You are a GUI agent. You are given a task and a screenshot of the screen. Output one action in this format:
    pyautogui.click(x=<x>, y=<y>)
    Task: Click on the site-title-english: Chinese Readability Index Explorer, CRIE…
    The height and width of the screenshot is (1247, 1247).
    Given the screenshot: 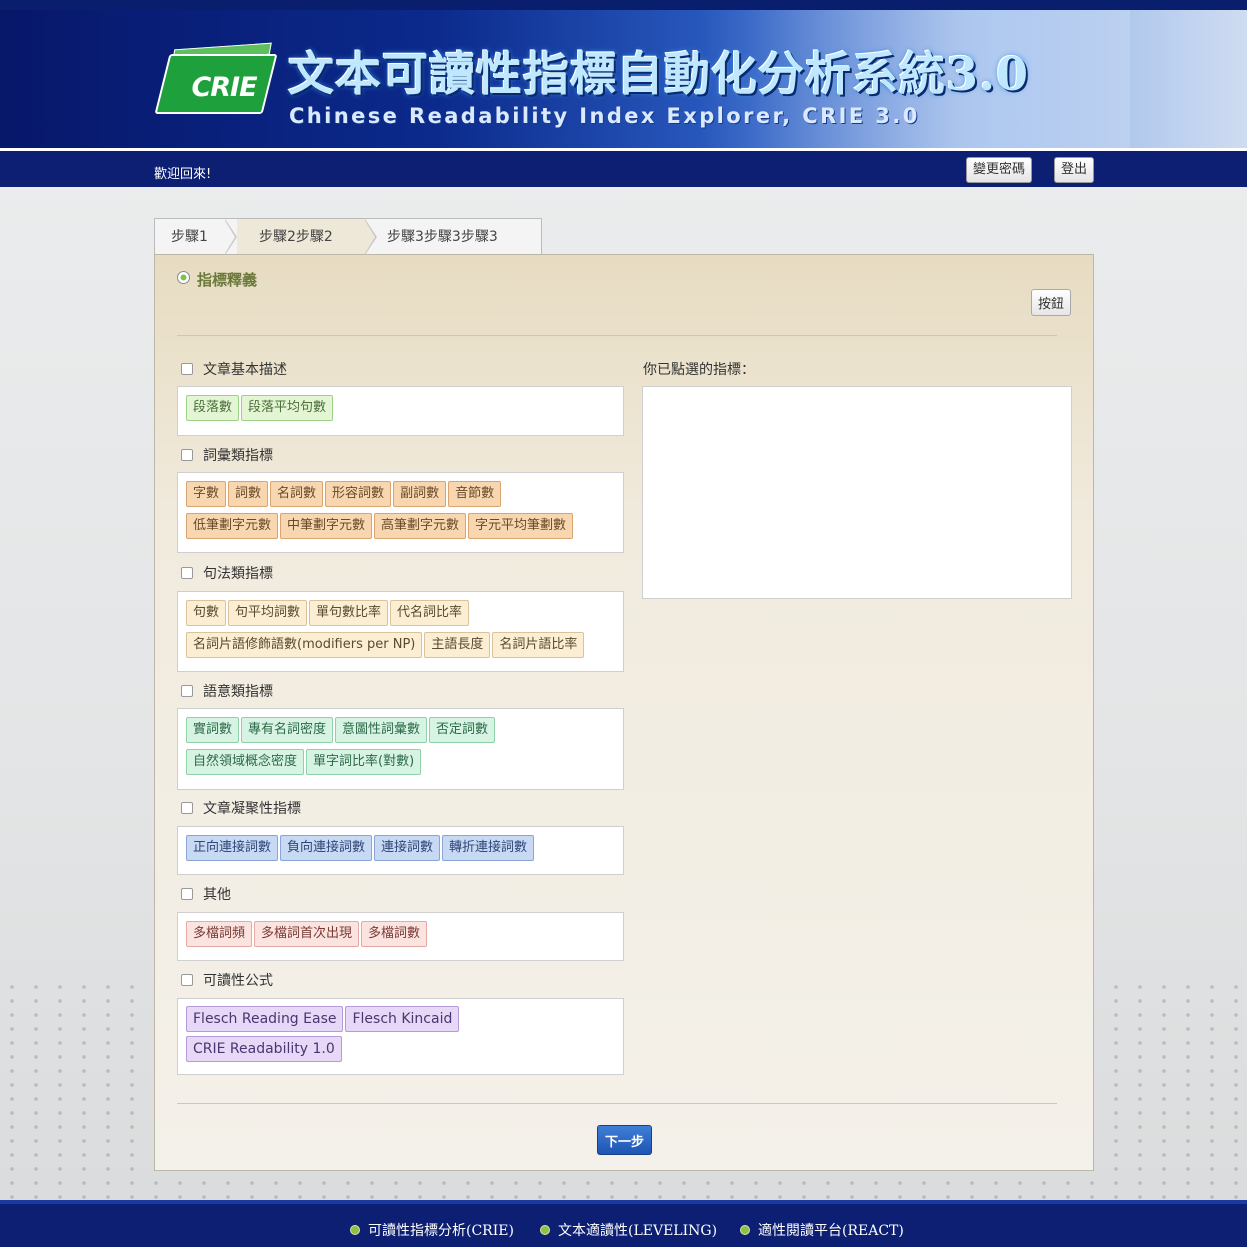 What is the action you would take?
    pyautogui.click(x=604, y=116)
    